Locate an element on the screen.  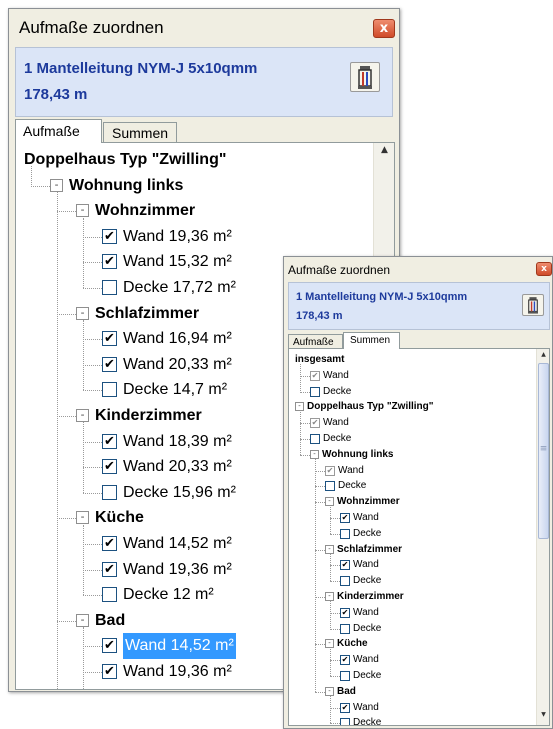
scrollbar-thumb: ≡ is located at coordinates (543, 451).